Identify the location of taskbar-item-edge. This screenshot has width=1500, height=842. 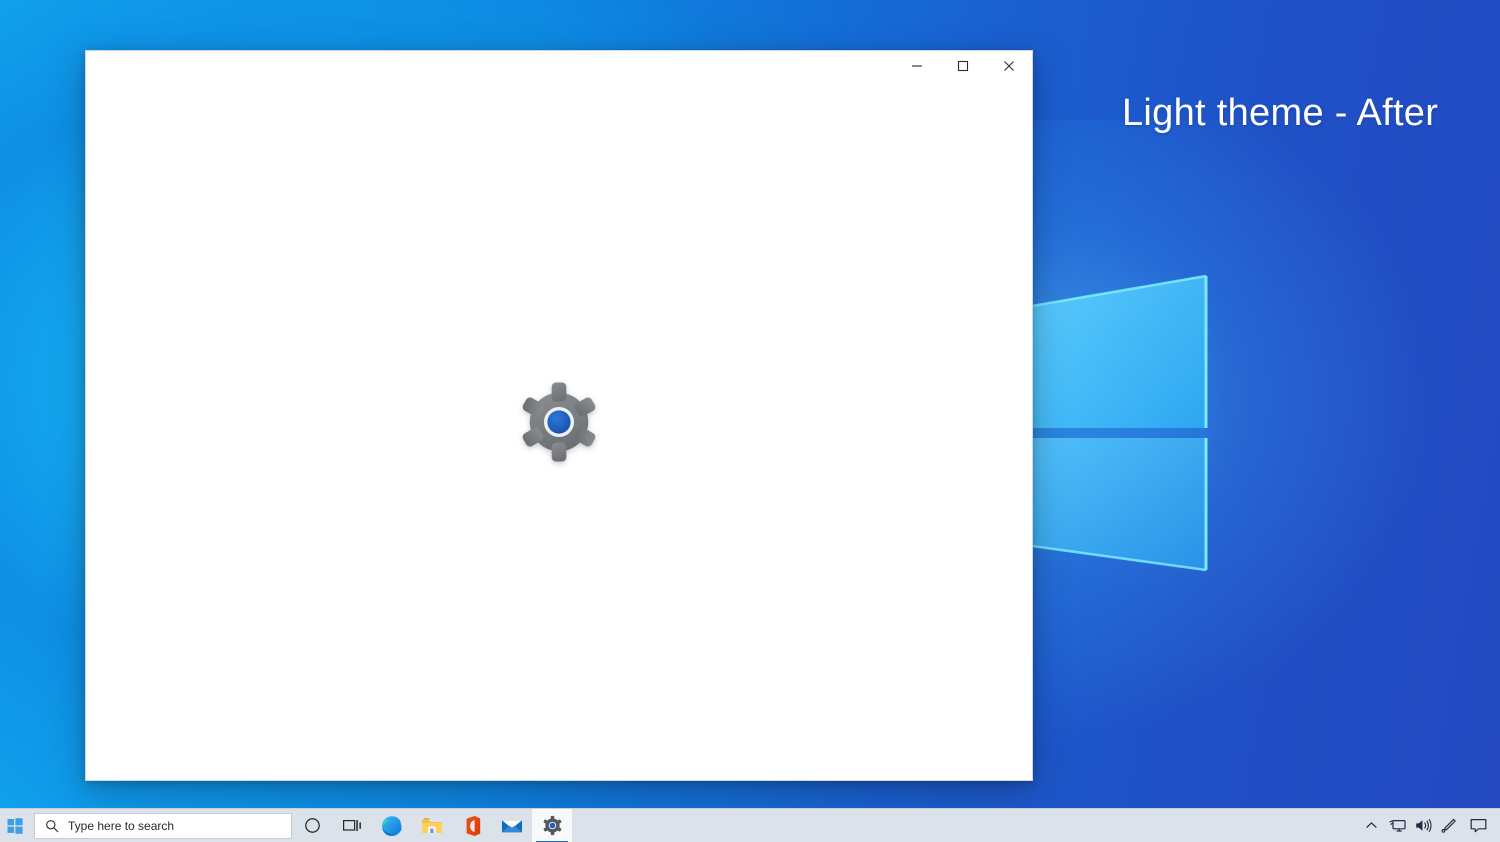
(392, 825).